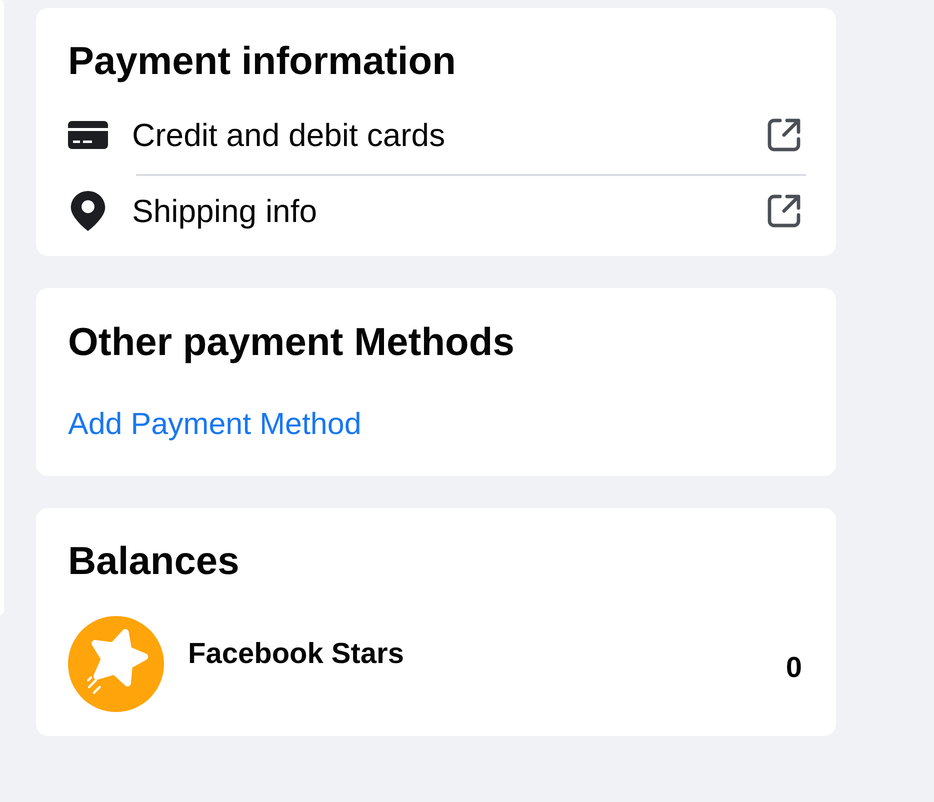 The image size is (934, 802). I want to click on add-payment-link: Add Payment Method, so click(215, 424).